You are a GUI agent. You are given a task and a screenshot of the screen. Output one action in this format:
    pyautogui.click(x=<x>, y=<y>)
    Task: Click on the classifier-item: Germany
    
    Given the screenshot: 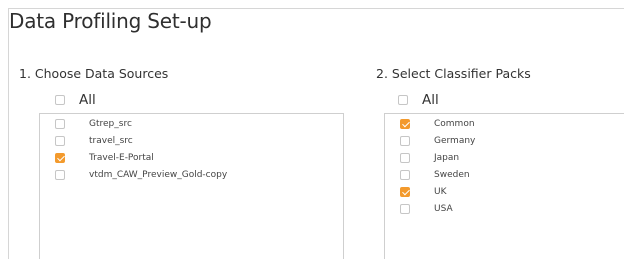 What is the action you would take?
    pyautogui.click(x=437, y=141)
    